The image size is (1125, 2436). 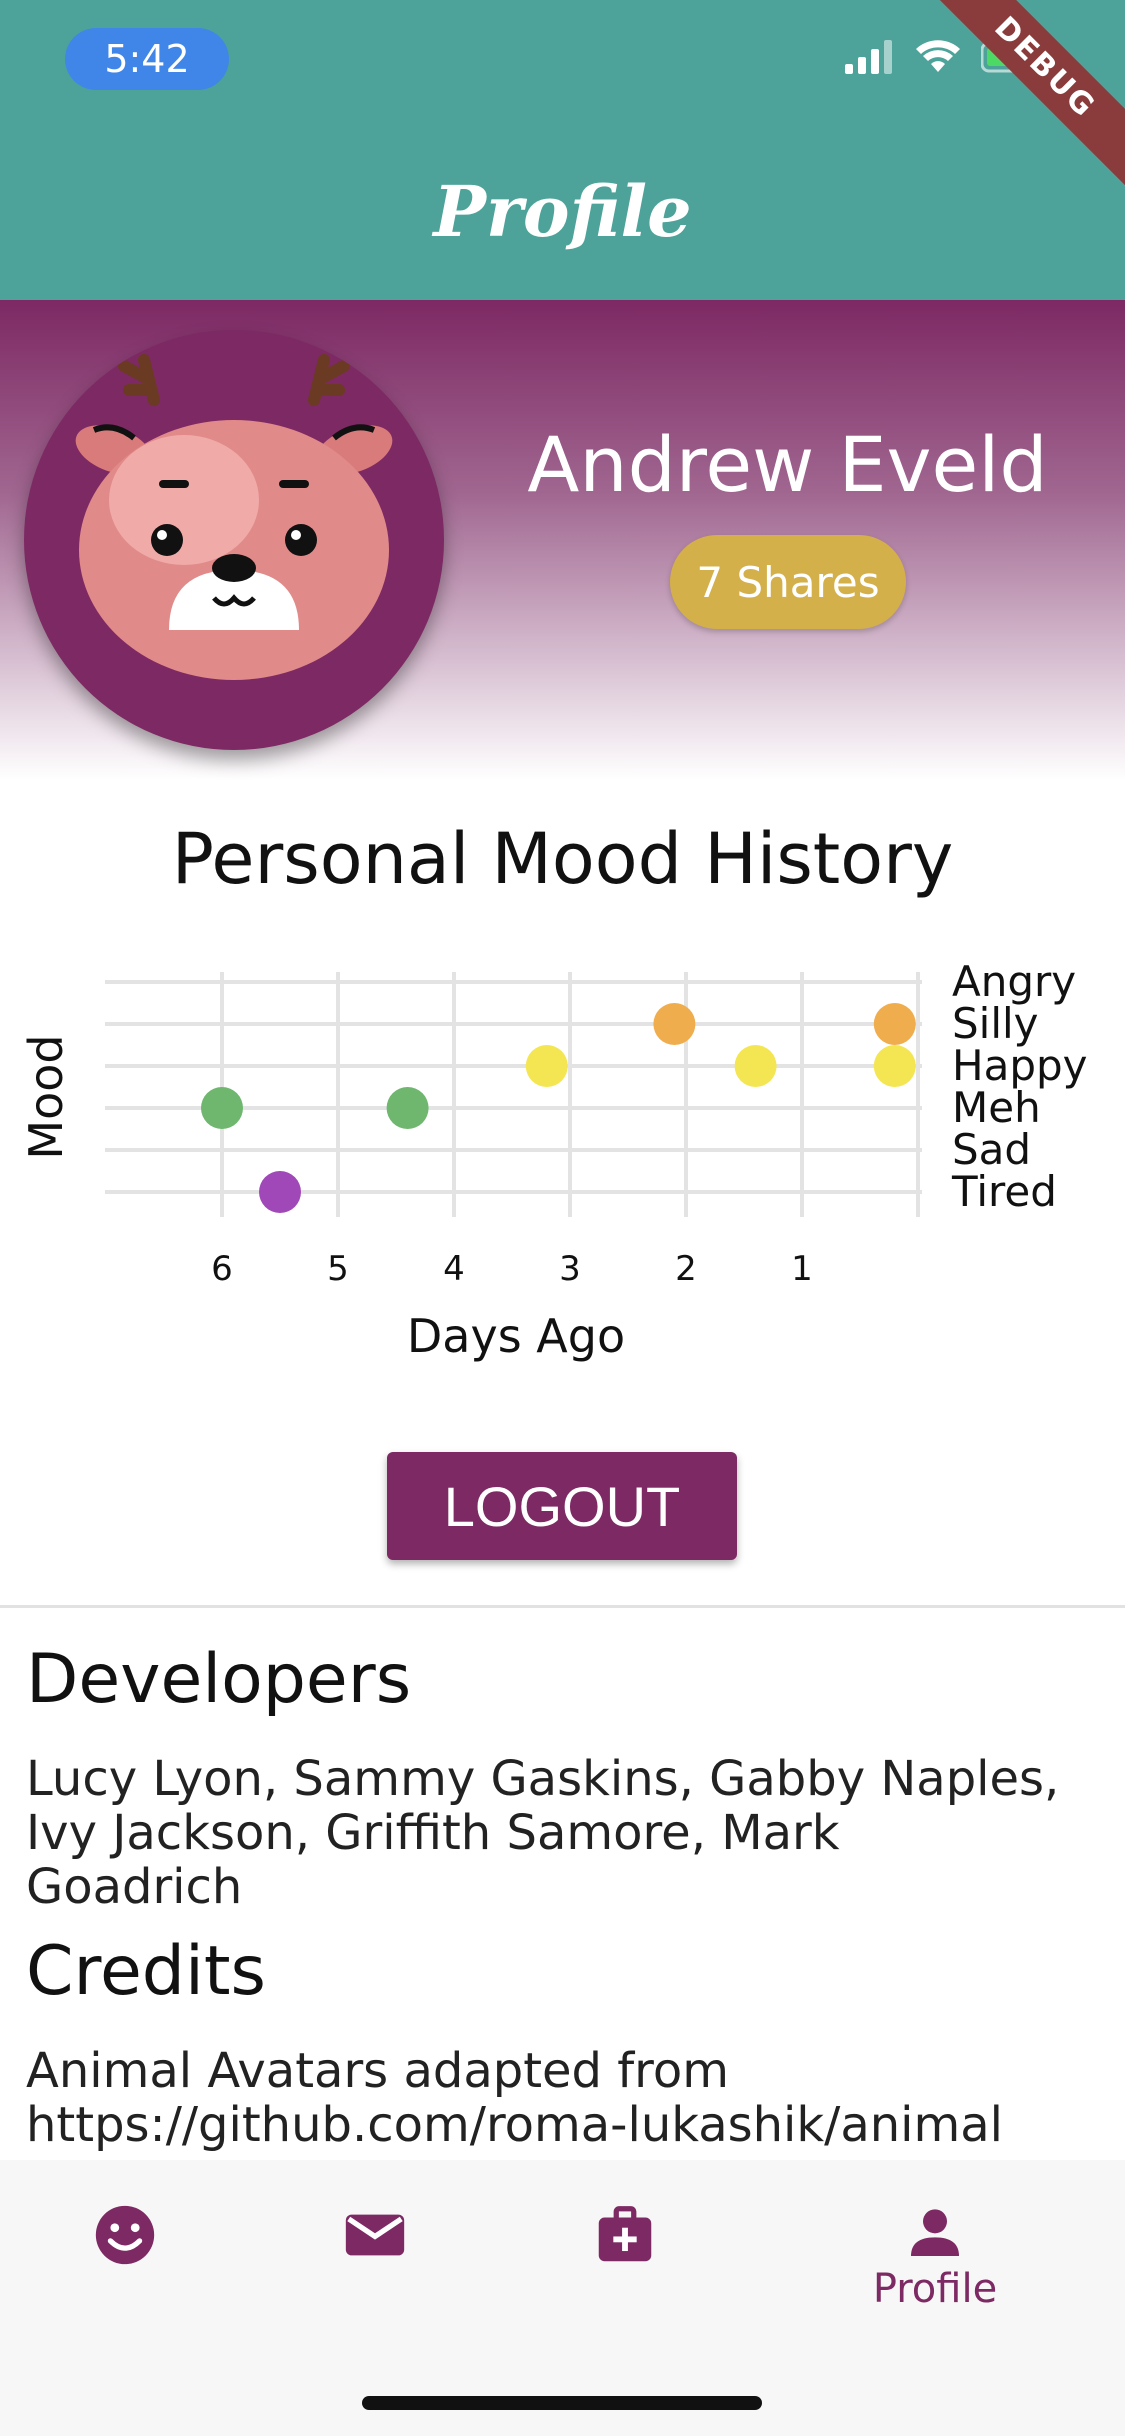 I want to click on x-tick-label: 1, so click(x=802, y=1269).